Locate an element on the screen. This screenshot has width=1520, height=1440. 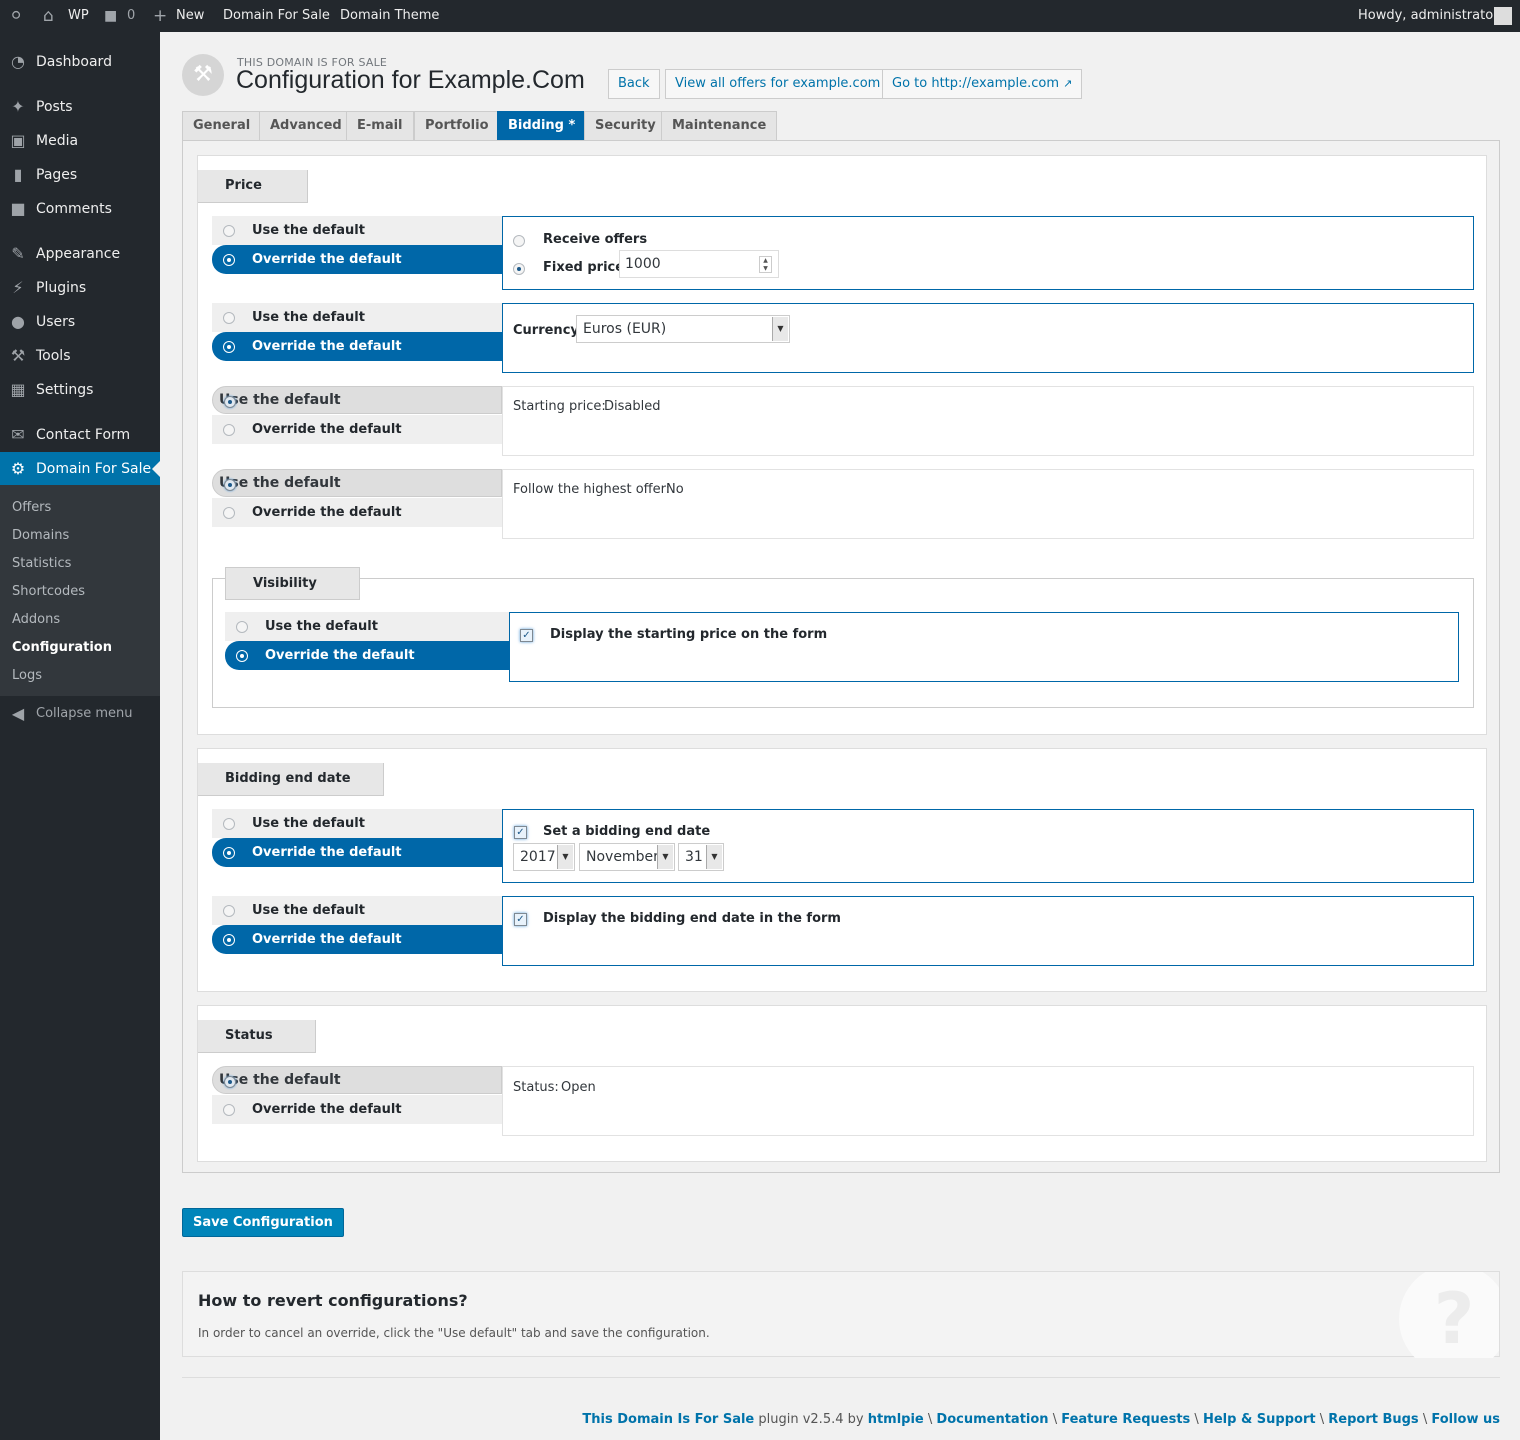
chevron-down-icon: ▼ is located at coordinates (665, 857).